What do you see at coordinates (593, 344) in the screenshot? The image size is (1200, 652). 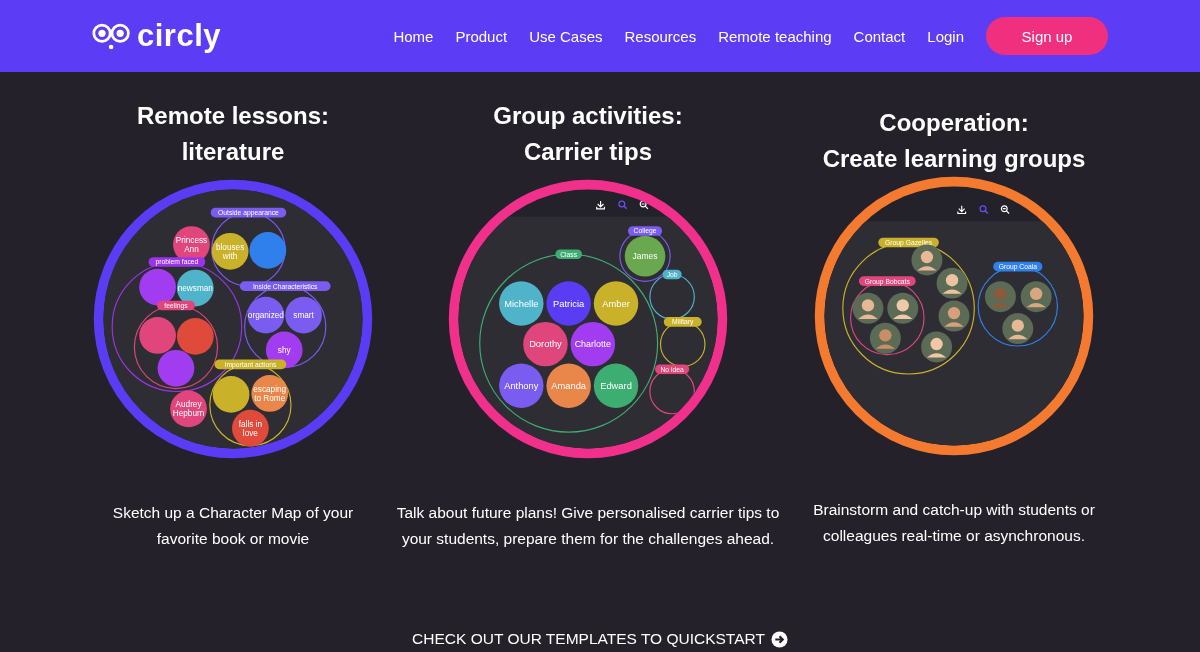 I see `bubble: Charlotte` at bounding box center [593, 344].